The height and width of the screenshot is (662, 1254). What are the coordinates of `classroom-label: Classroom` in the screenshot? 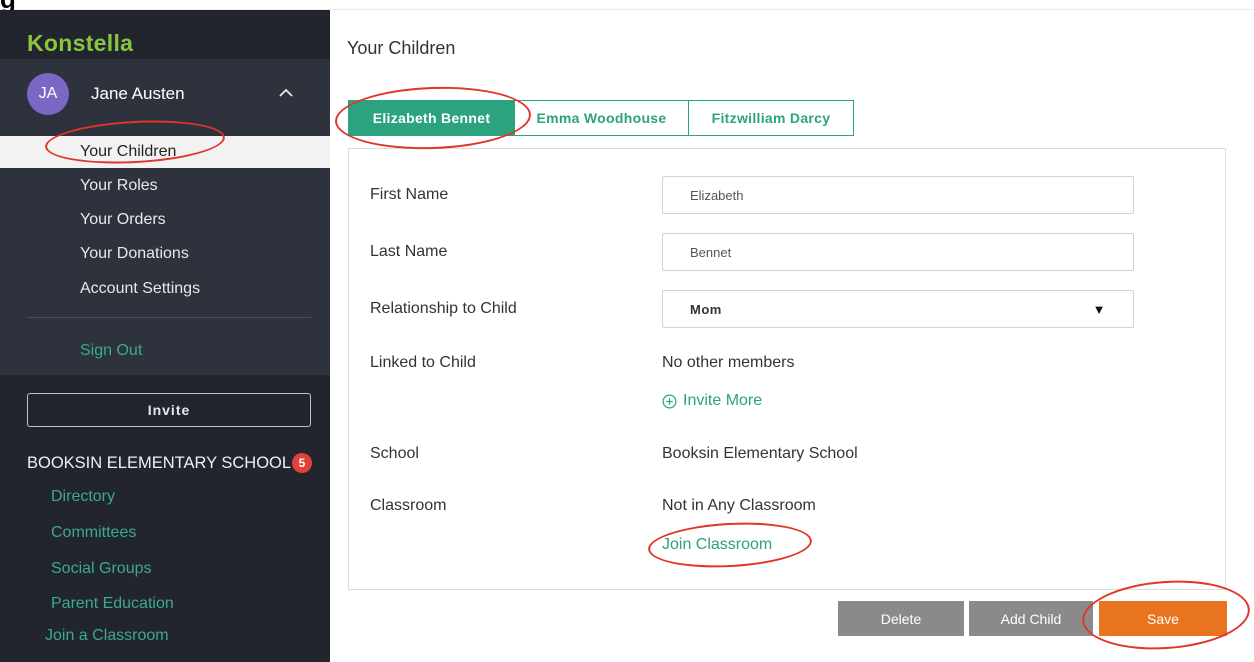 It's located at (408, 505).